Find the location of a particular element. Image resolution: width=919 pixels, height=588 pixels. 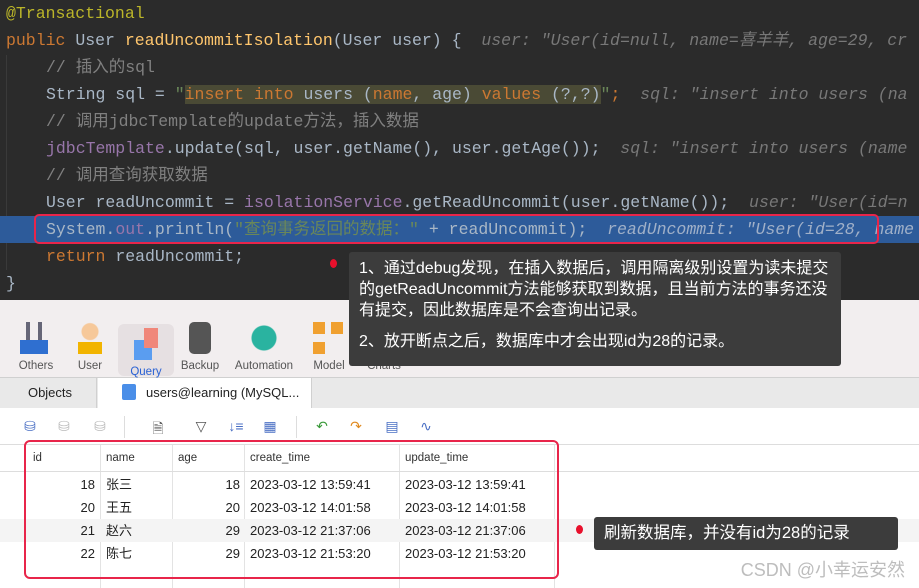

text-icon: 🗎 is located at coordinates (158, 427).